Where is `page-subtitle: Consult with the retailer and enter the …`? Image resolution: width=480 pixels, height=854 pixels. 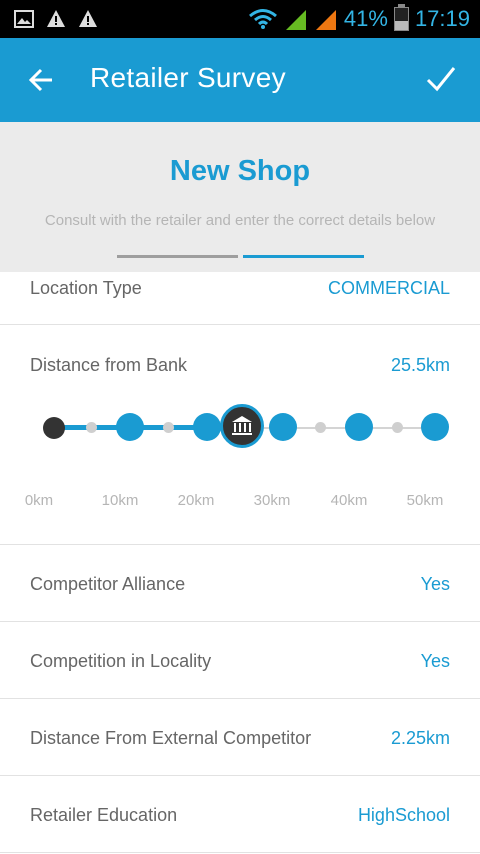
page-subtitle: Consult with the retailer and enter the … is located at coordinates (240, 220).